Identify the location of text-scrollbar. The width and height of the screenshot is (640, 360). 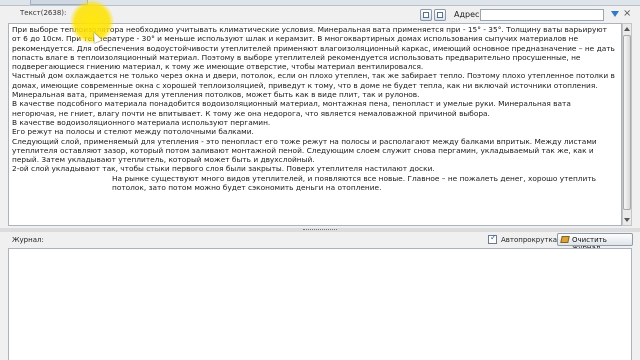
(627, 124).